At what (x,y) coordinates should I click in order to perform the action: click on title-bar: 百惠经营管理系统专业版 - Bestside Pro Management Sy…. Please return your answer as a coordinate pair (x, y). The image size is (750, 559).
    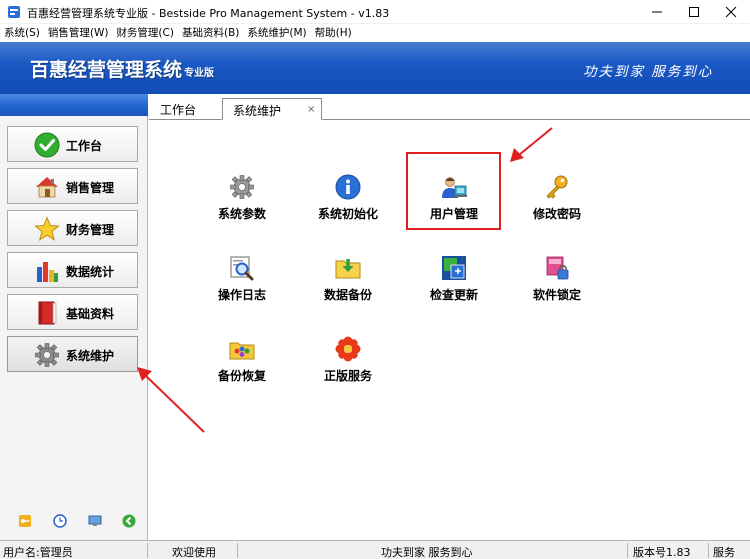
    Looking at the image, I should click on (375, 12).